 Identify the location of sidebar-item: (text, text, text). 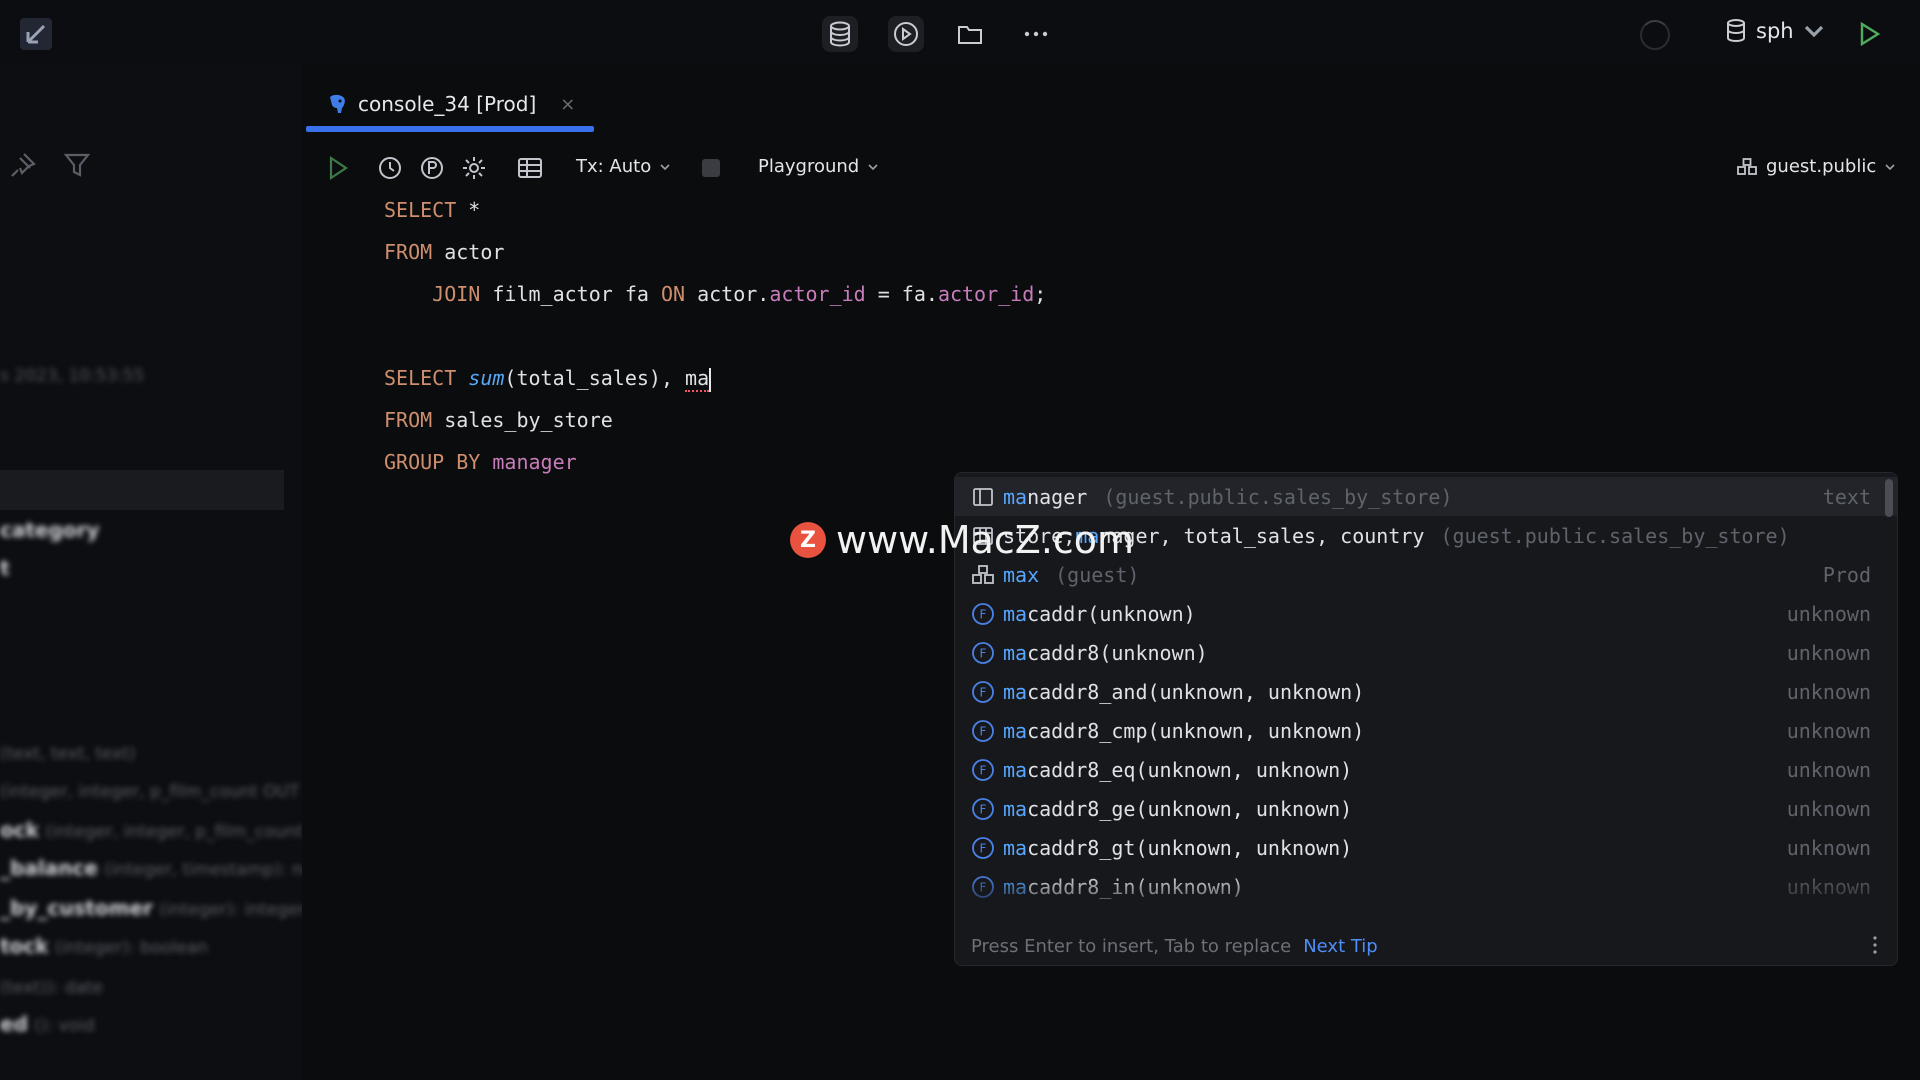
(68, 752).